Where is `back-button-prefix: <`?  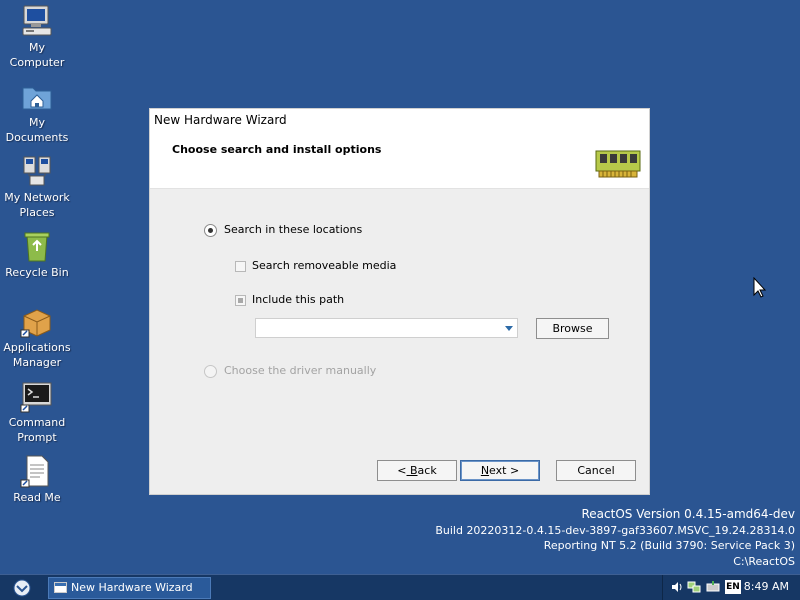 back-button-prefix: < is located at coordinates (402, 470).